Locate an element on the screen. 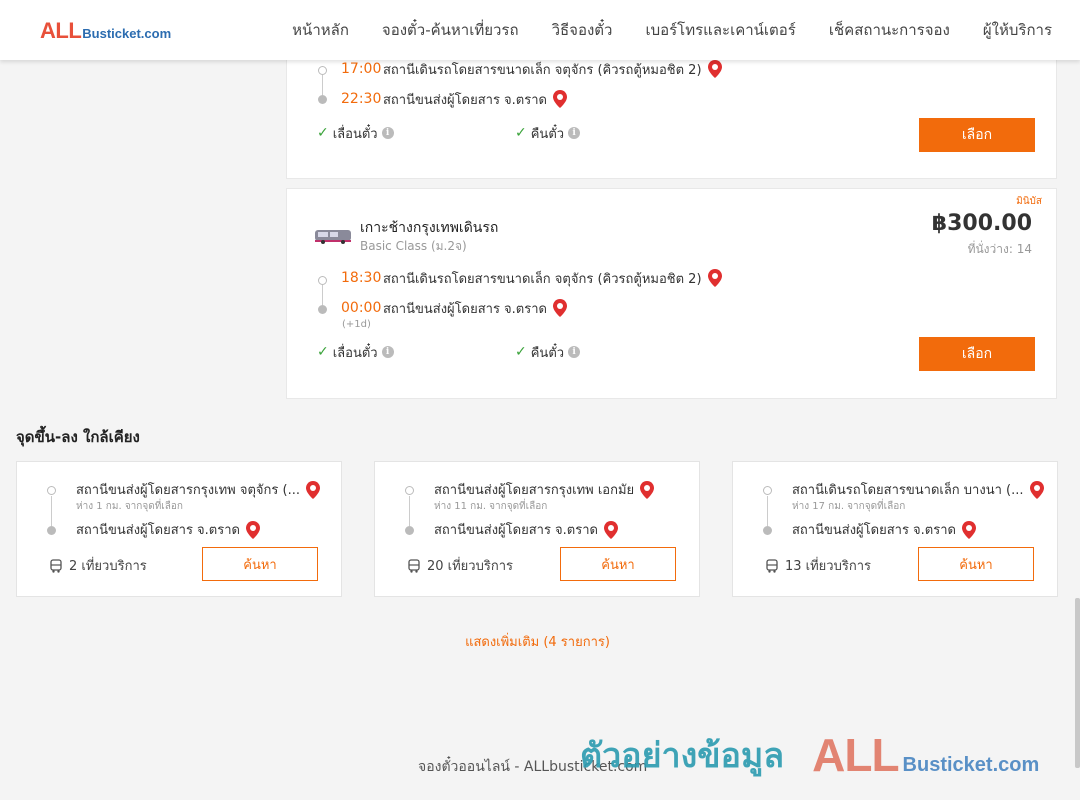 The image size is (1080, 800). watermark: ตัวอย่างข้อมูล ALL Busticket.com is located at coordinates (809, 755).